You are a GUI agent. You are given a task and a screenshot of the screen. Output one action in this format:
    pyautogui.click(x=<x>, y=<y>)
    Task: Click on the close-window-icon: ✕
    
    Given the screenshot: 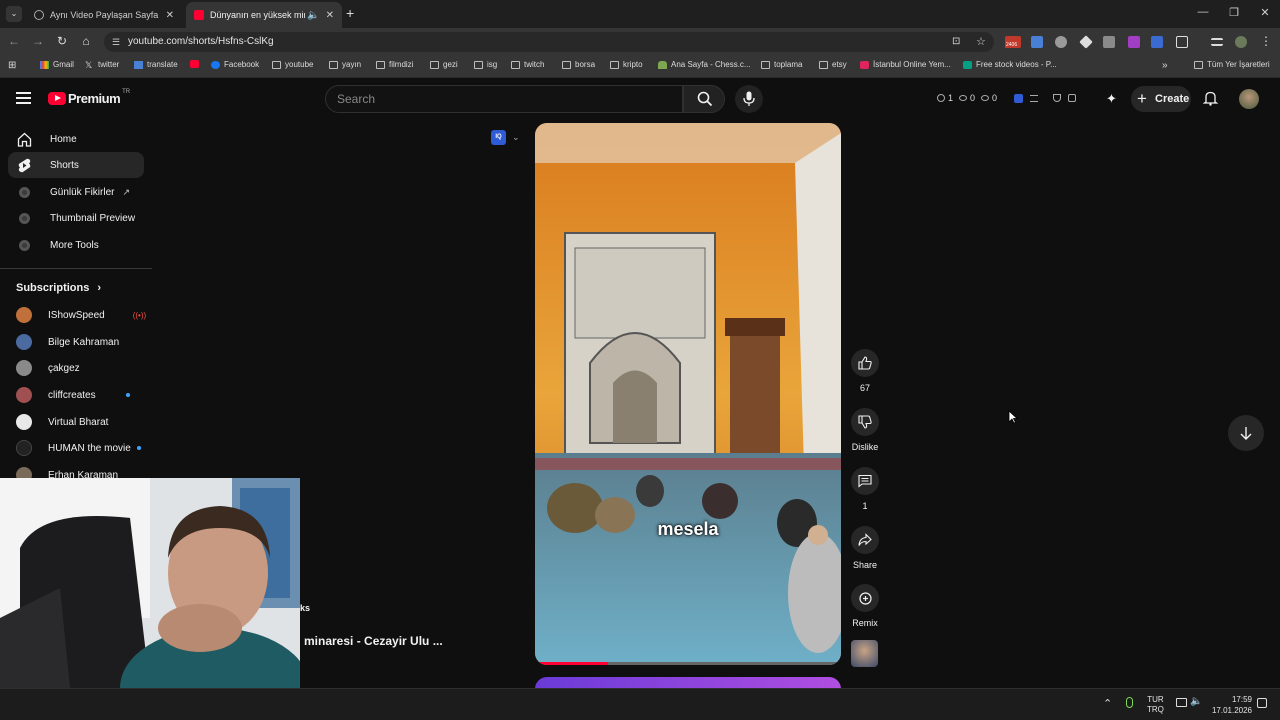 What is the action you would take?
    pyautogui.click(x=1265, y=12)
    